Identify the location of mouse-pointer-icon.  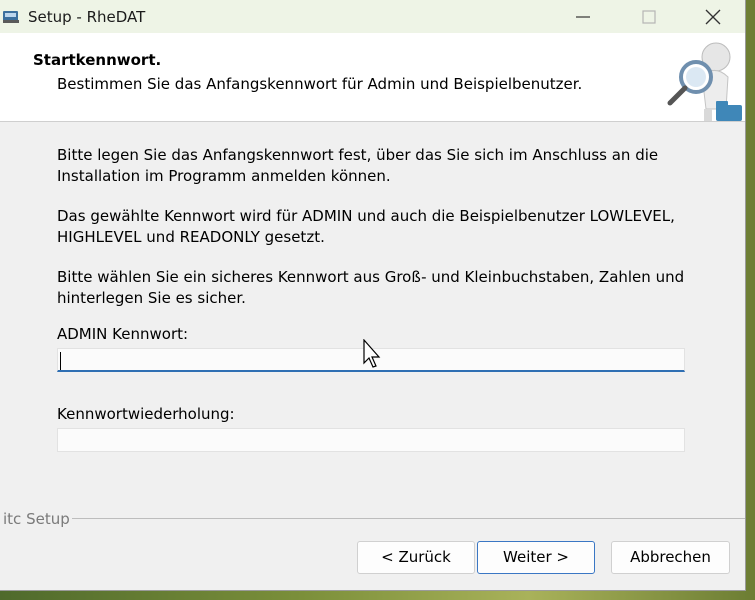
(372, 353).